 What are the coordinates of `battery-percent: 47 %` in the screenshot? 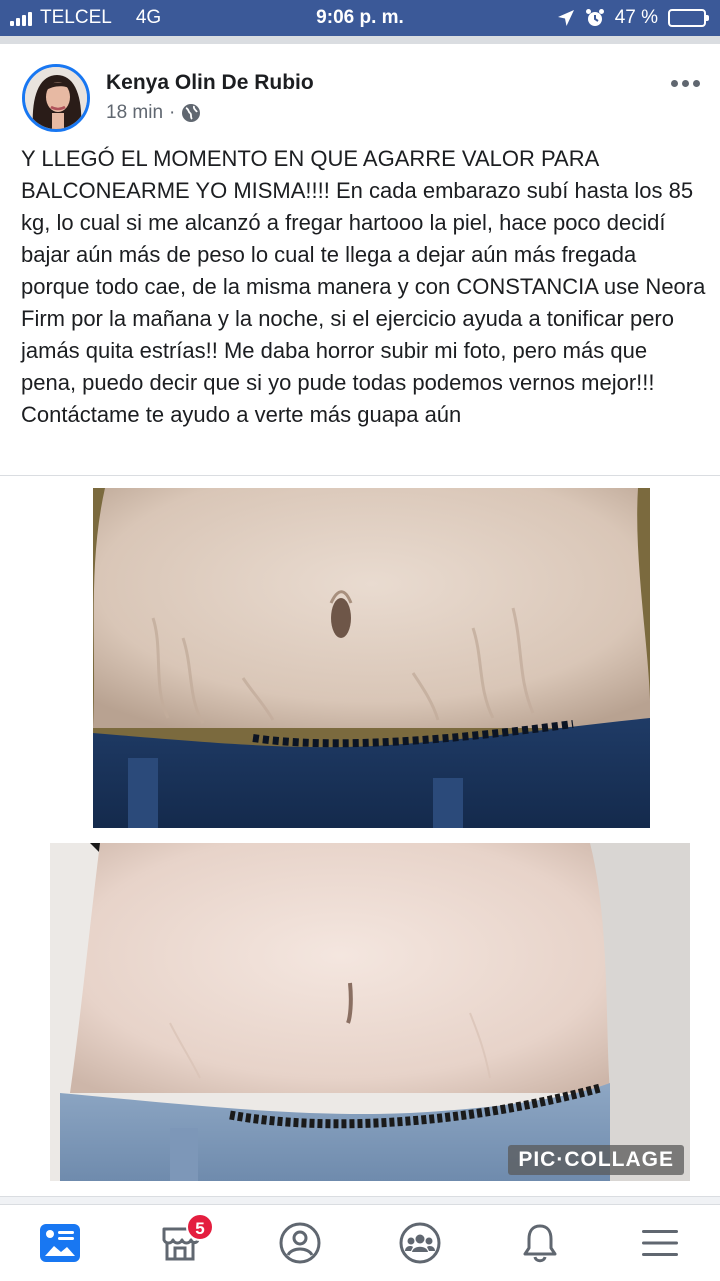 It's located at (636, 17).